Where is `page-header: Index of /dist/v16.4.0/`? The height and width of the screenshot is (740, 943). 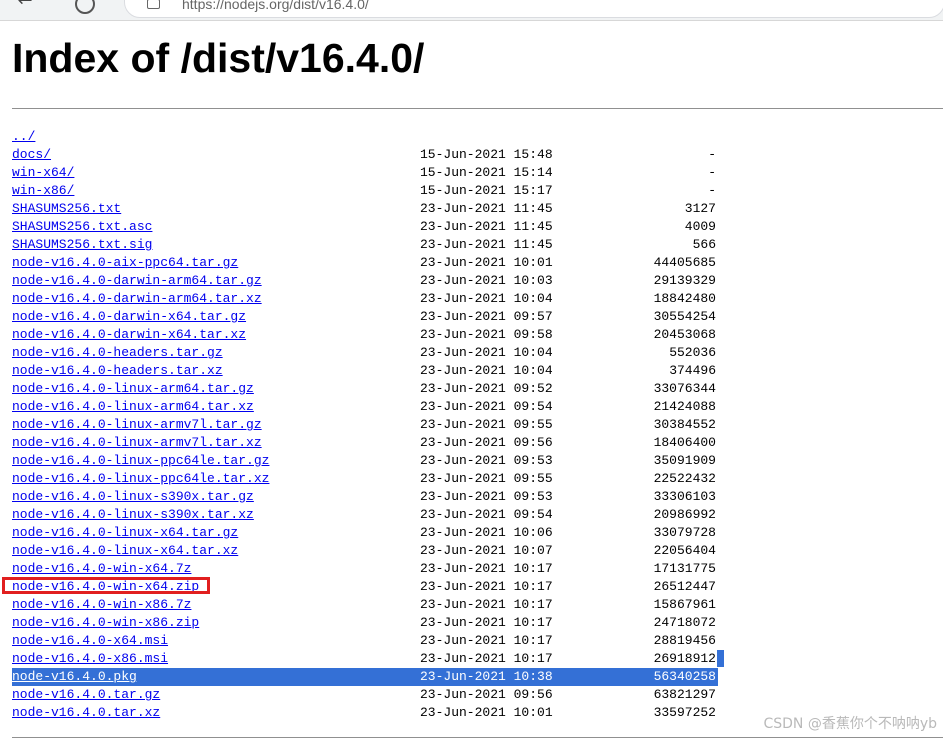 page-header: Index of /dist/v16.4.0/ is located at coordinates (477, 58).